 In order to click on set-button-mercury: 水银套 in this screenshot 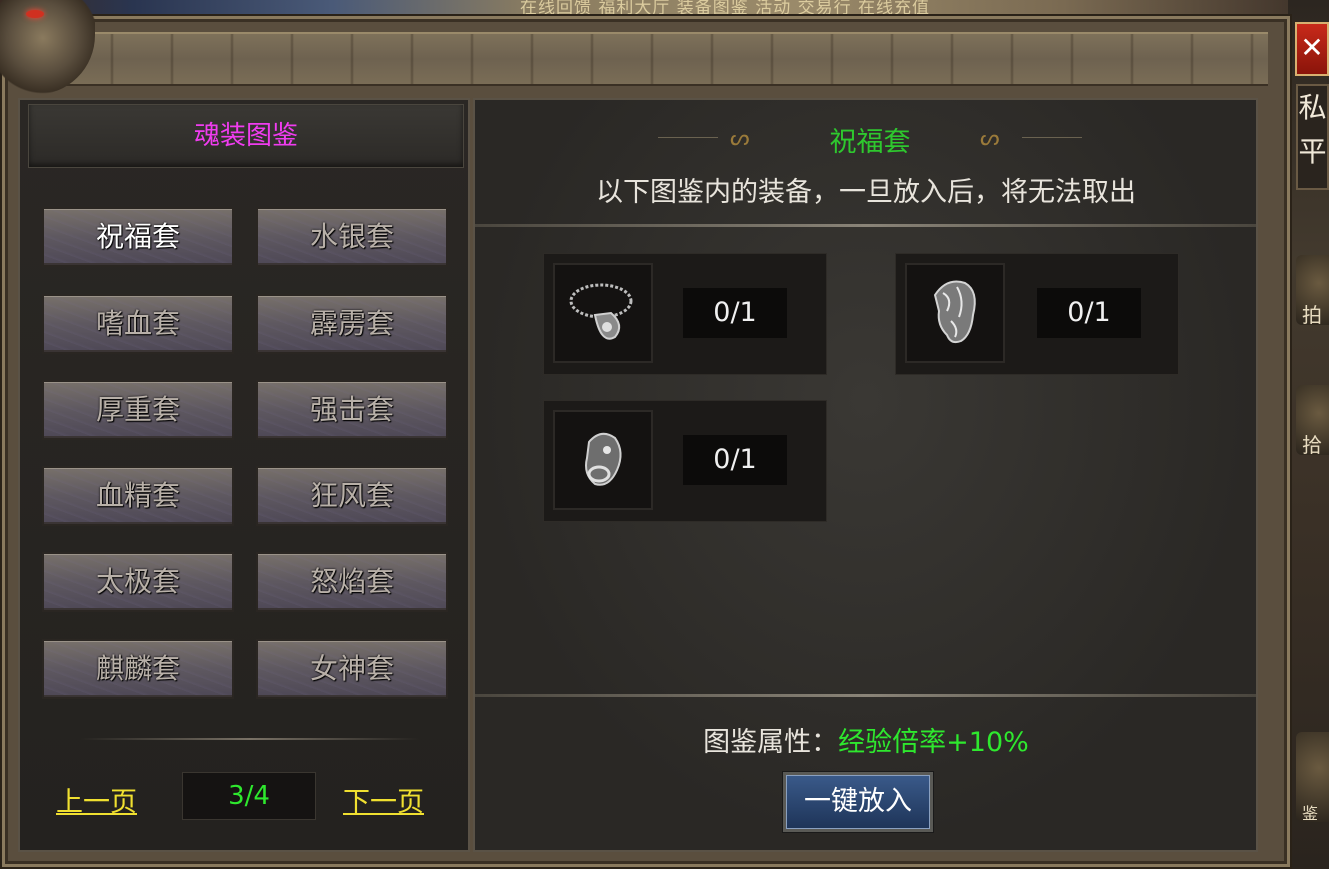, I will do `click(352, 237)`.